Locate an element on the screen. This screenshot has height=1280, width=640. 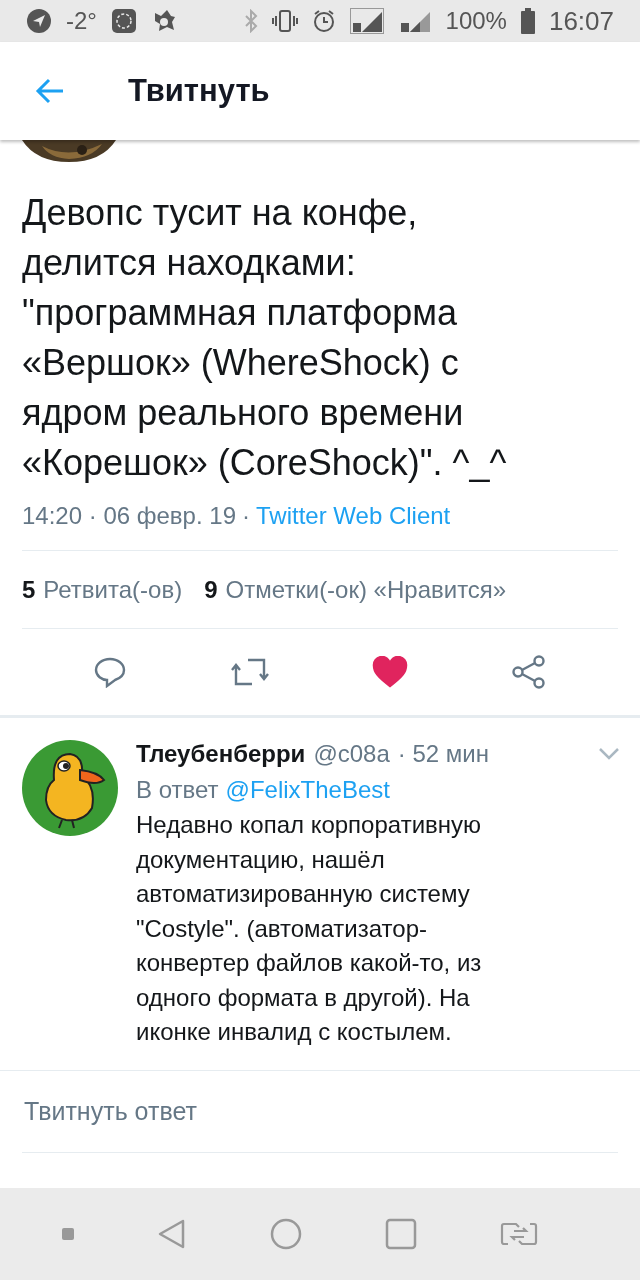
location-icon is located at coordinates (39, 21).